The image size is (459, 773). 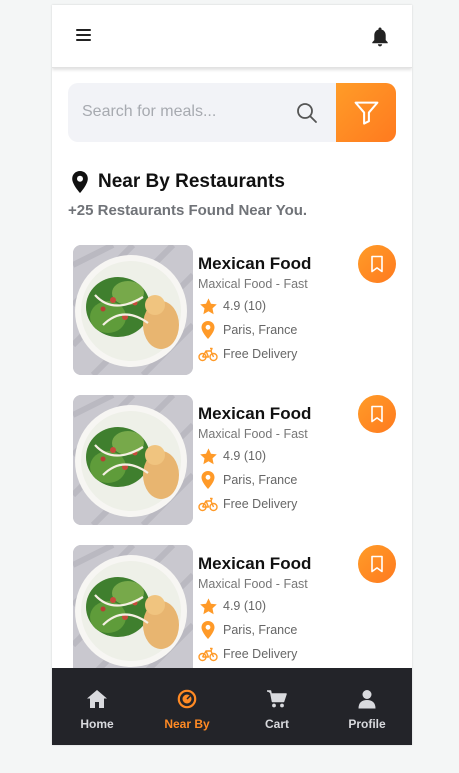 I want to click on nav-item-near-by: Near By, so click(x=187, y=706).